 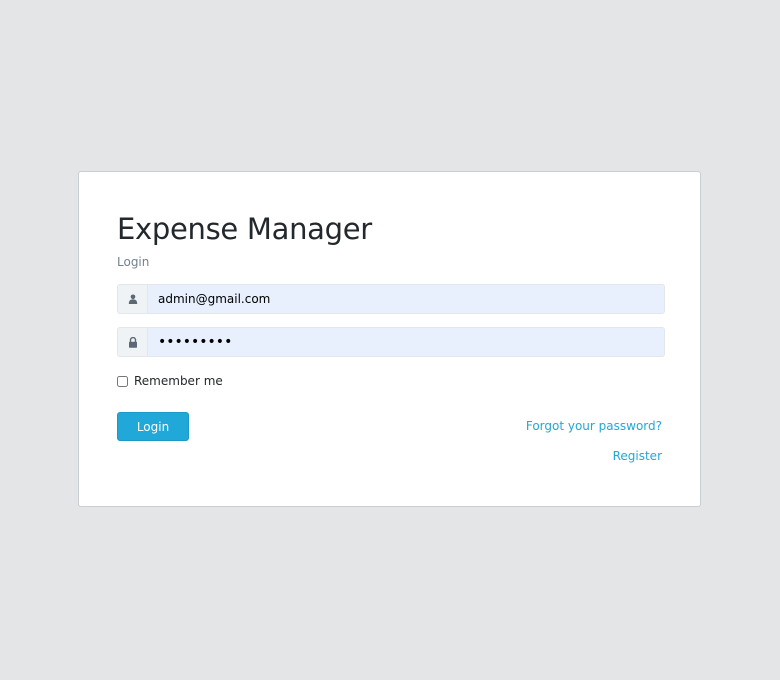 I want to click on remember-me: Remember me, so click(x=170, y=381).